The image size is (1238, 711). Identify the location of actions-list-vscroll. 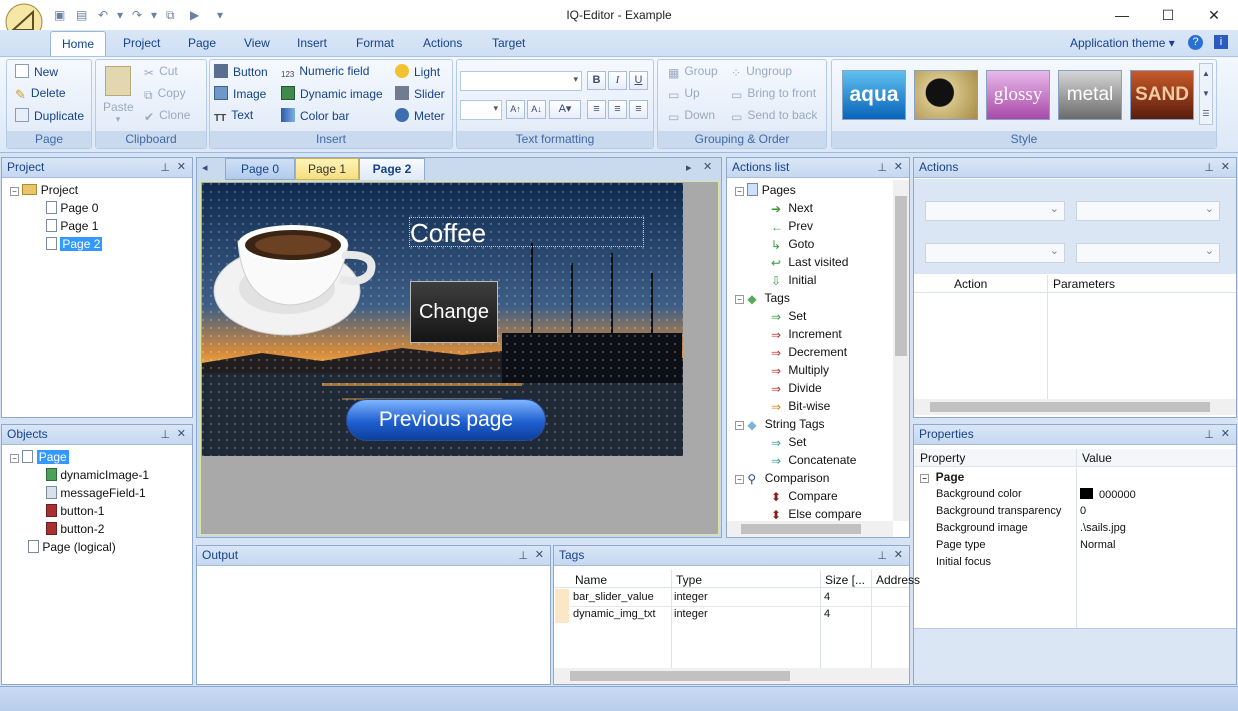
(901, 350).